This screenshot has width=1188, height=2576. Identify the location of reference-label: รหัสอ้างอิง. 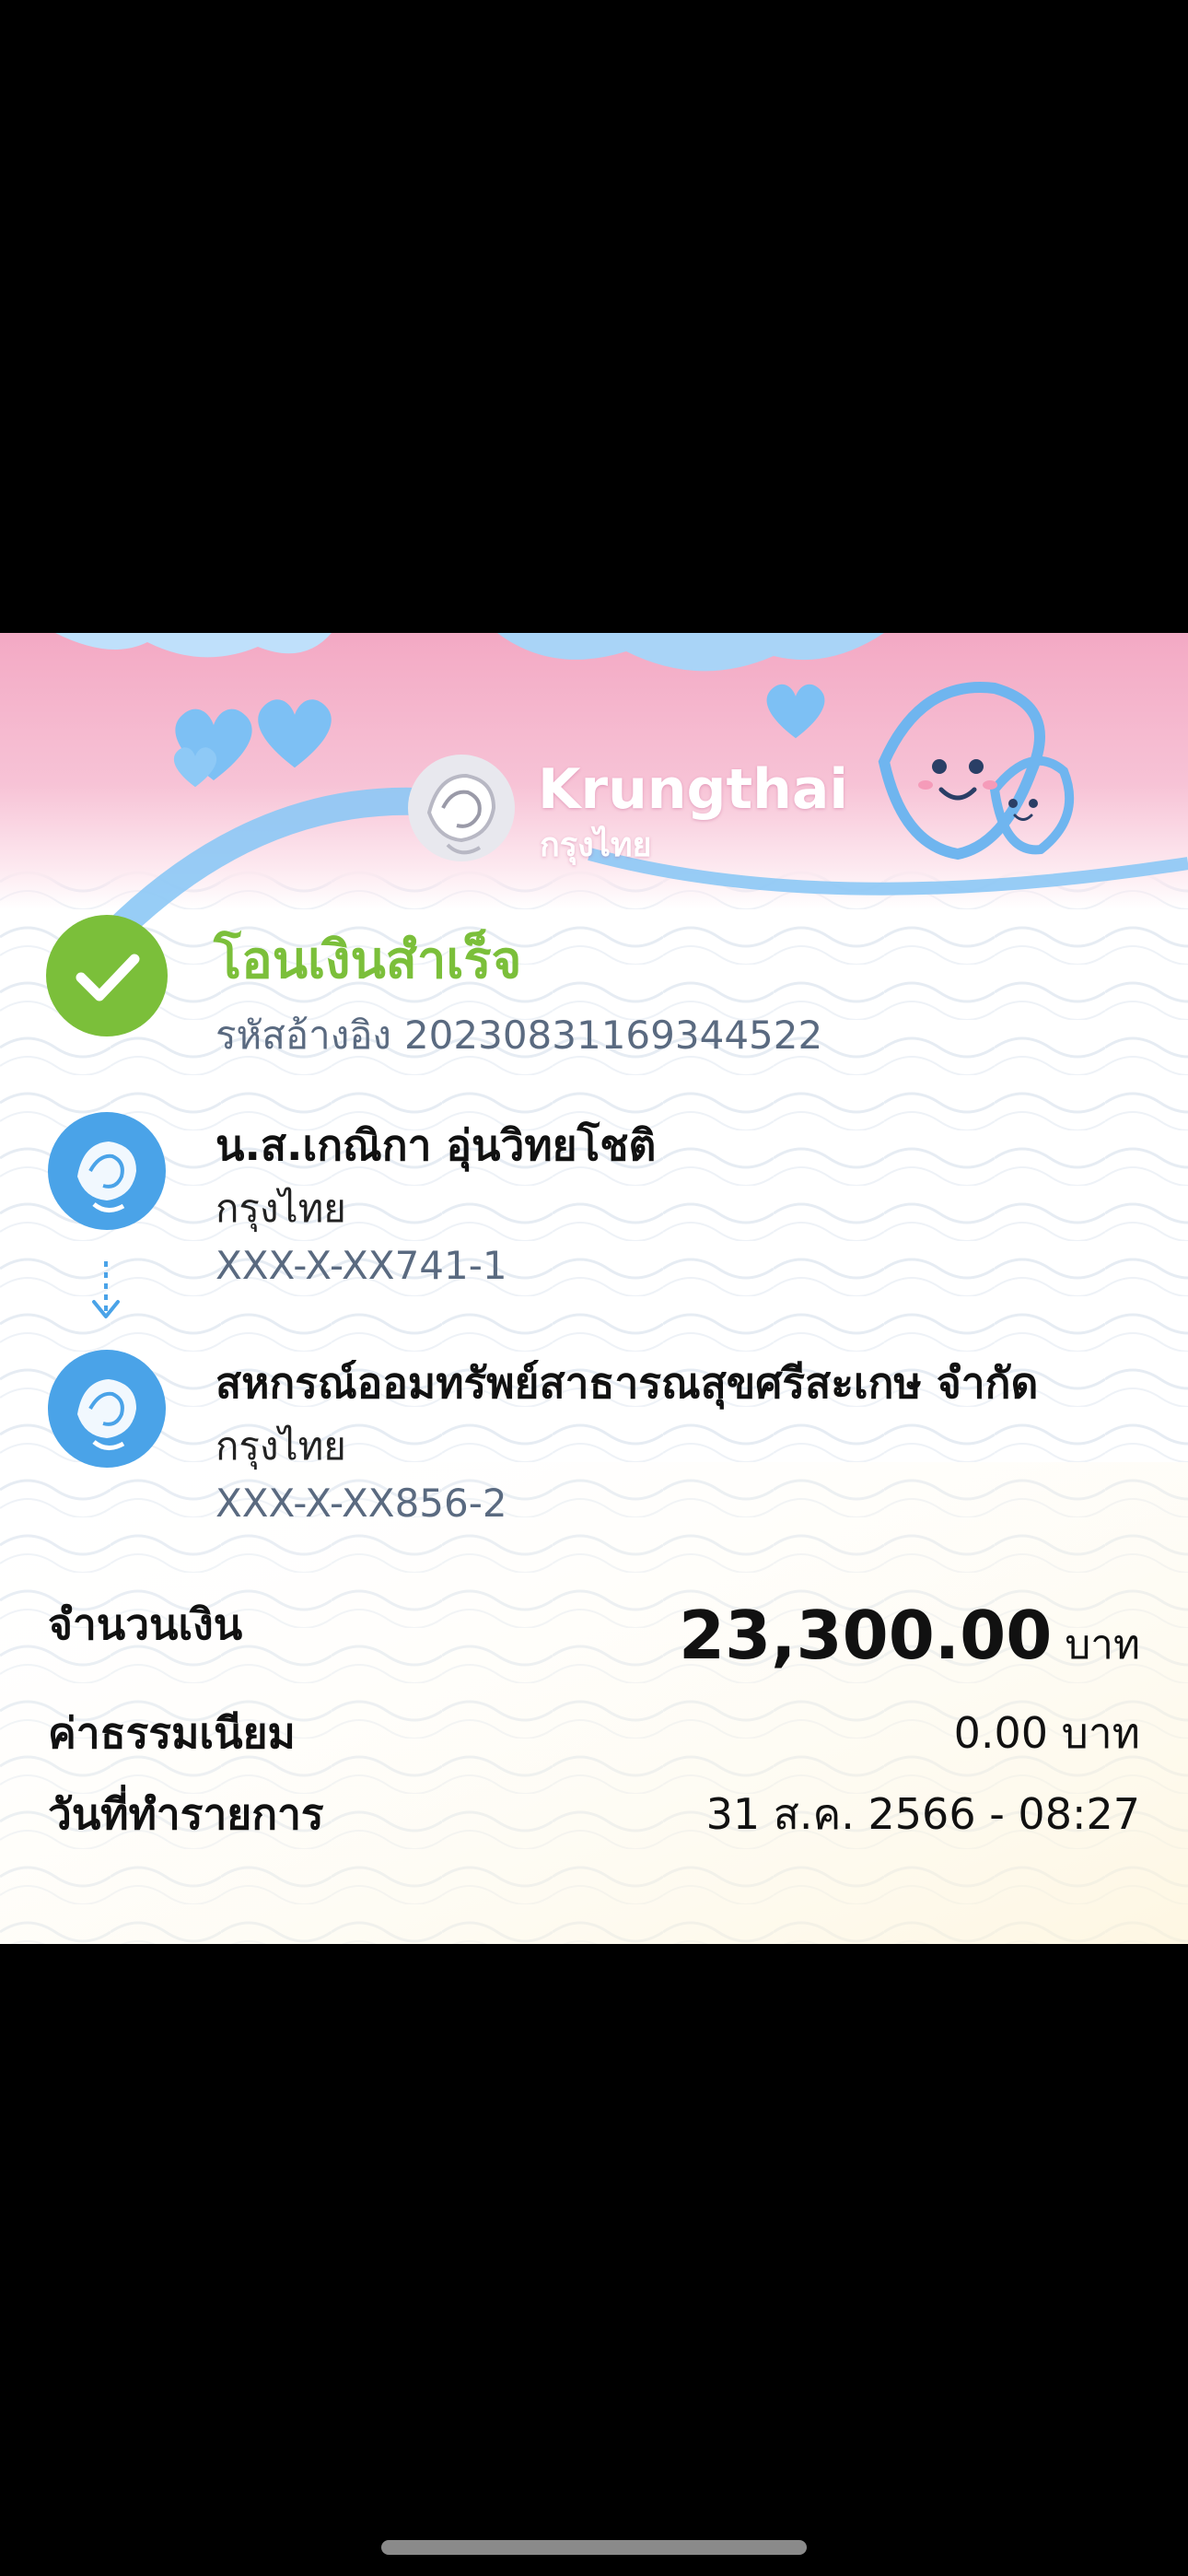
(303, 1035).